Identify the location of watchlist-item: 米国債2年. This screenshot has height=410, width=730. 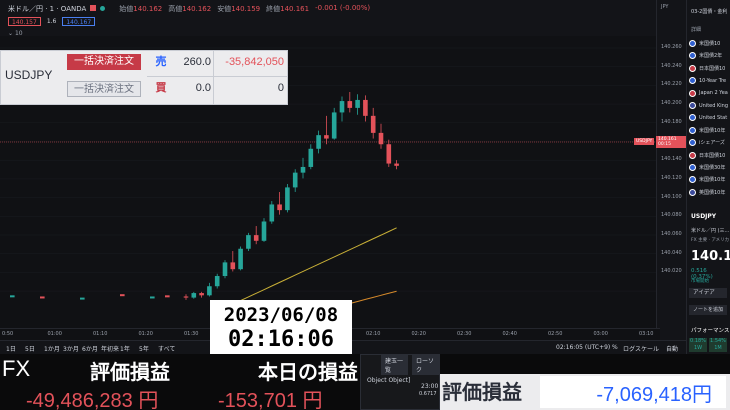
(706, 56).